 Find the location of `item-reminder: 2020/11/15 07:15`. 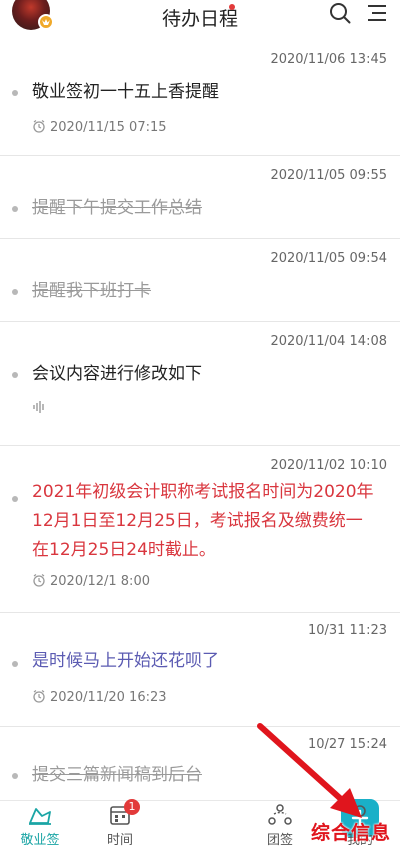

item-reminder: 2020/11/15 07:15 is located at coordinates (99, 127).